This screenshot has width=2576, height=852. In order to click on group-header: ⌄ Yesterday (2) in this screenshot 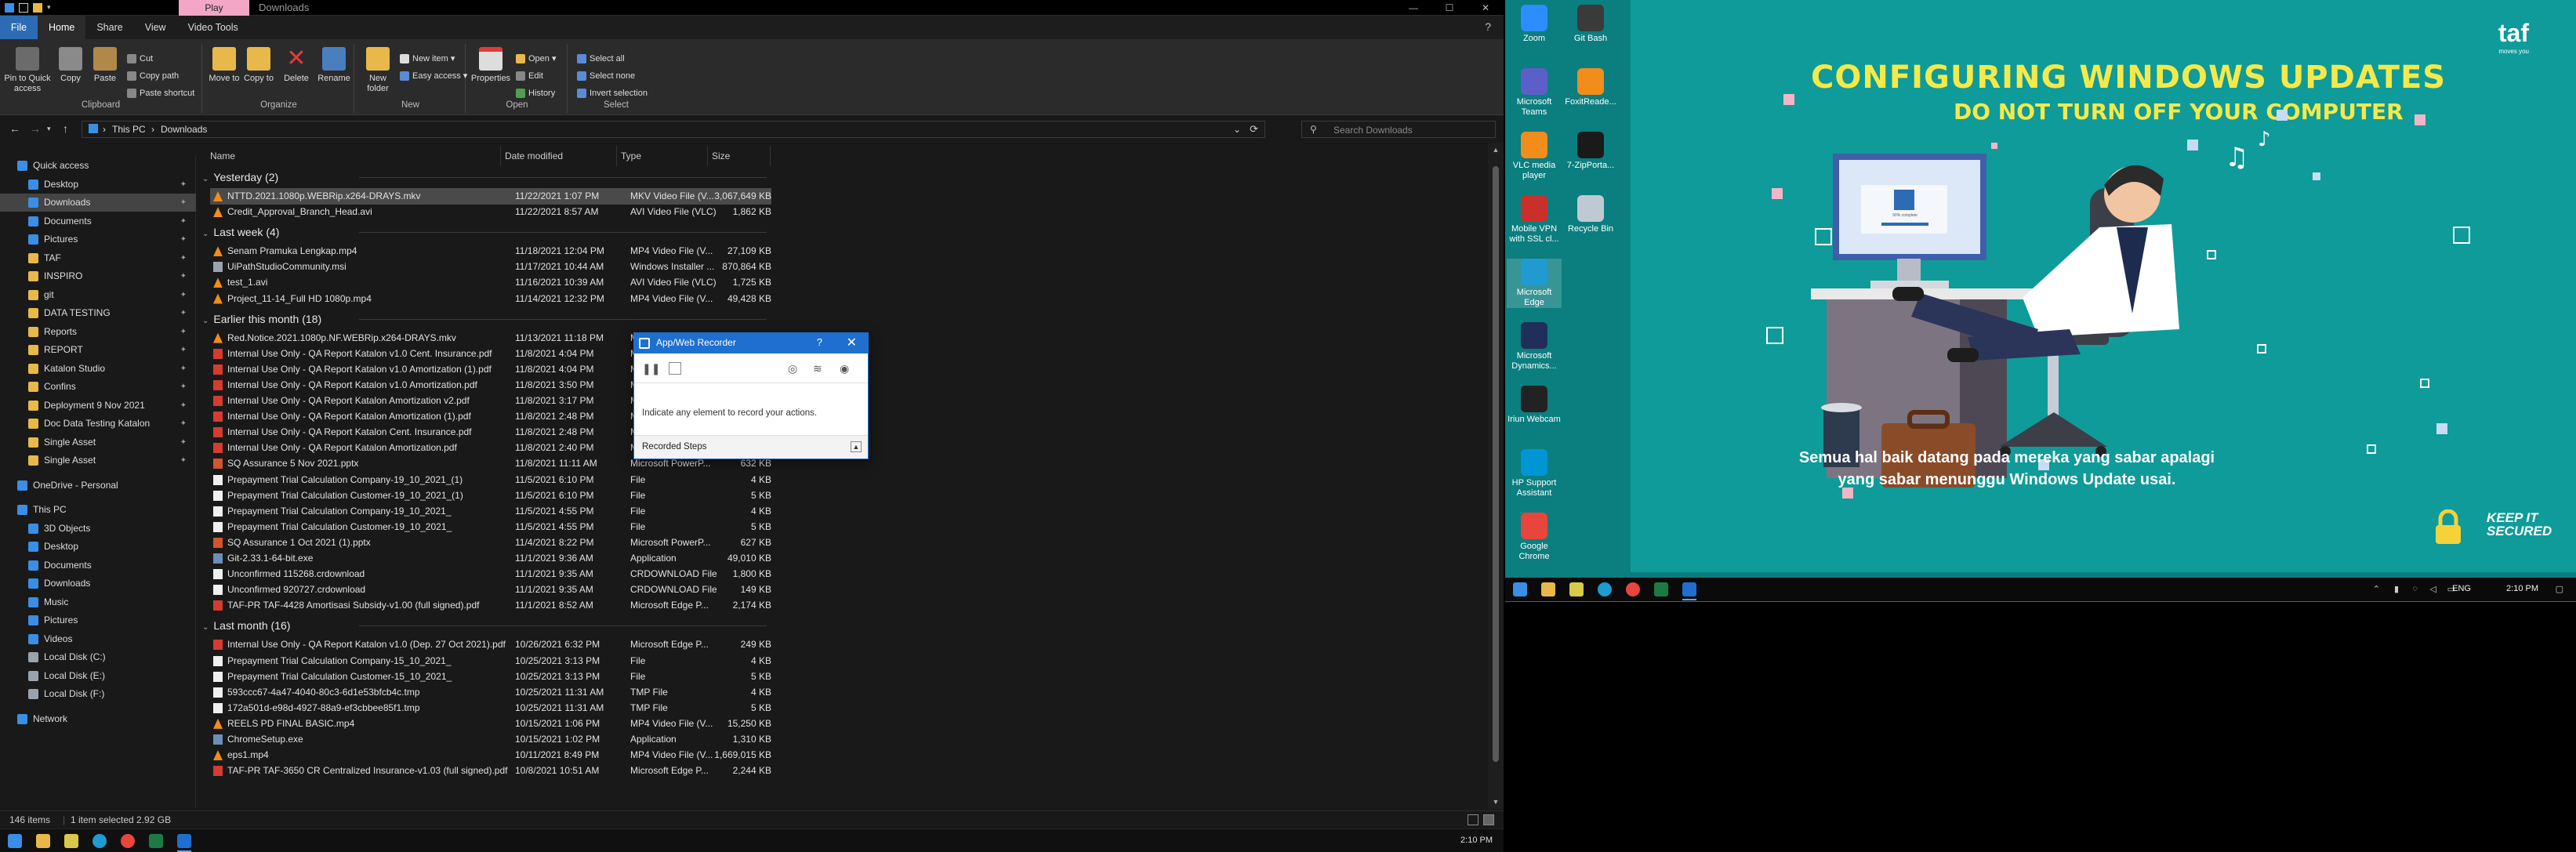, I will do `click(485, 177)`.